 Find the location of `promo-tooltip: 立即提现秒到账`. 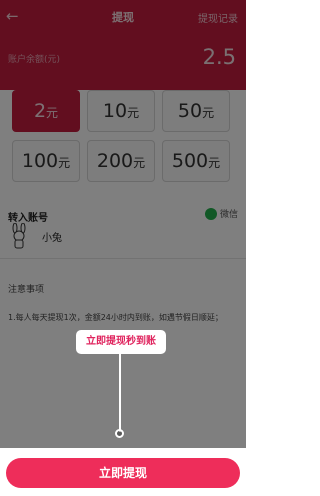

promo-tooltip: 立即提现秒到账 is located at coordinates (121, 342).